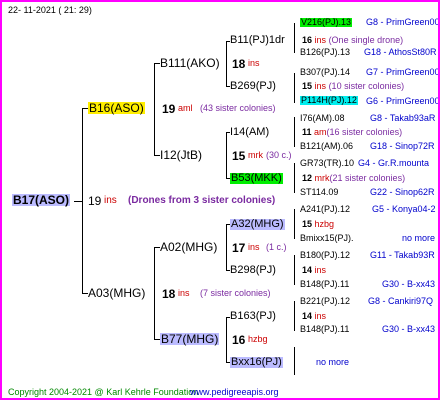 This screenshot has width=440, height=400. Describe the element at coordinates (403, 72) in the screenshot. I see `g4-owner: G7 - PrimGreen00` at that location.